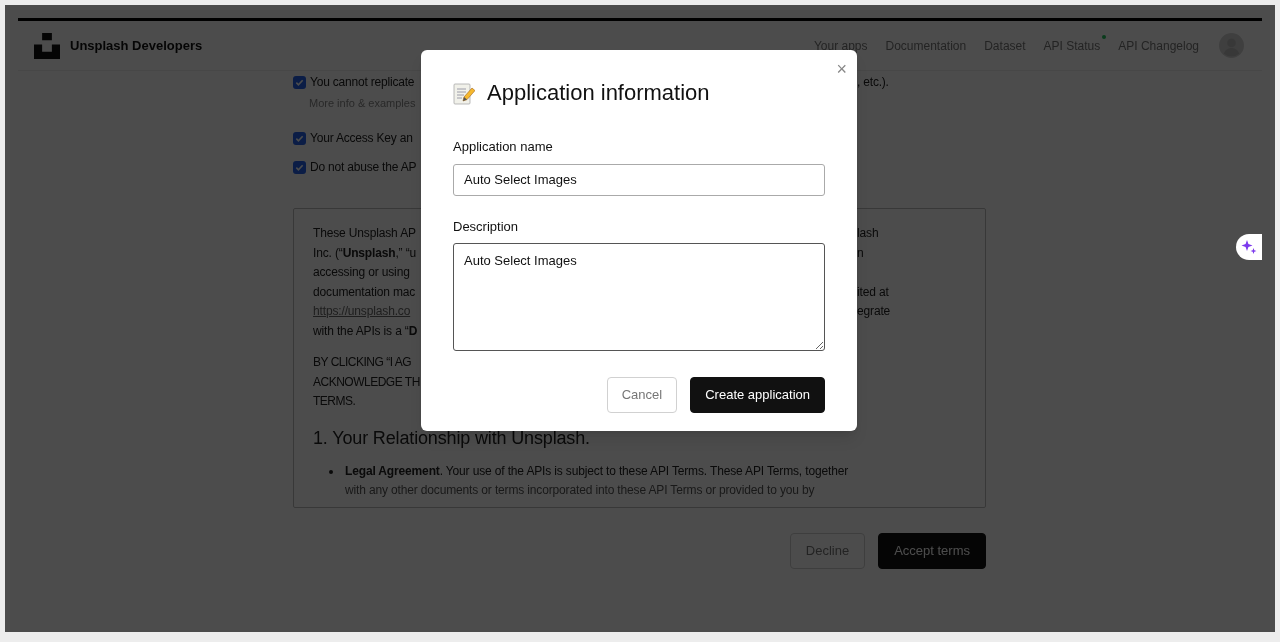 Image resolution: width=1280 pixels, height=642 pixels. What do you see at coordinates (364, 167) in the screenshot?
I see `checklist-text: Do not abuse the AP` at bounding box center [364, 167].